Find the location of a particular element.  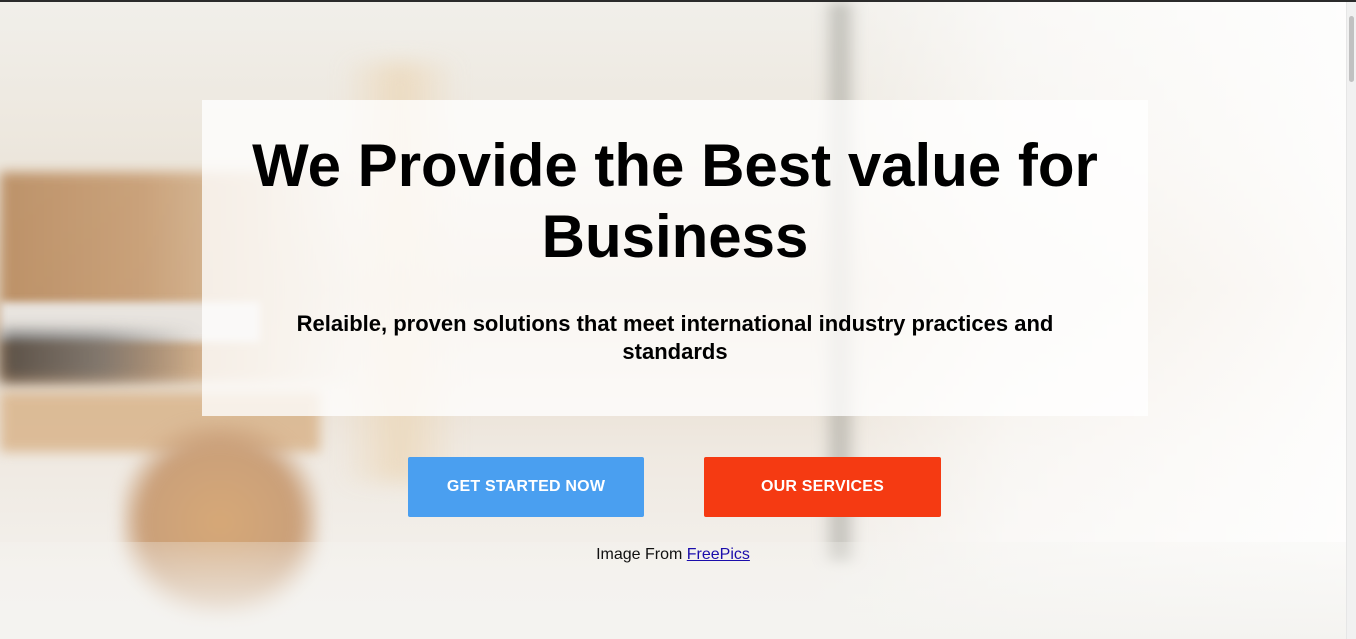

our-services-button: OUR SERVICES is located at coordinates (822, 487).